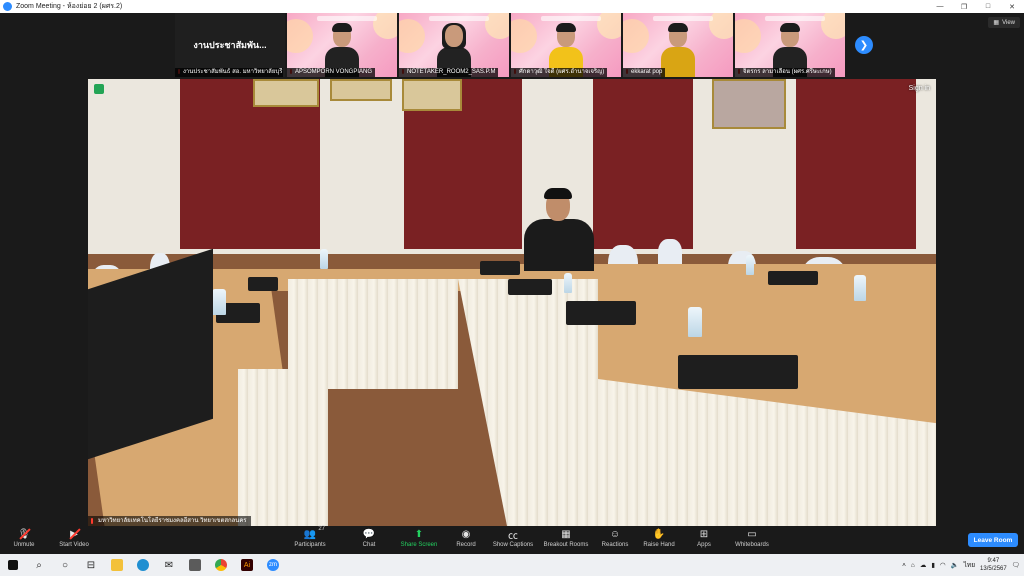 Image resolution: width=1024 pixels, height=576 pixels. Describe the element at coordinates (678, 50) in the screenshot. I see `participant-video` at that location.